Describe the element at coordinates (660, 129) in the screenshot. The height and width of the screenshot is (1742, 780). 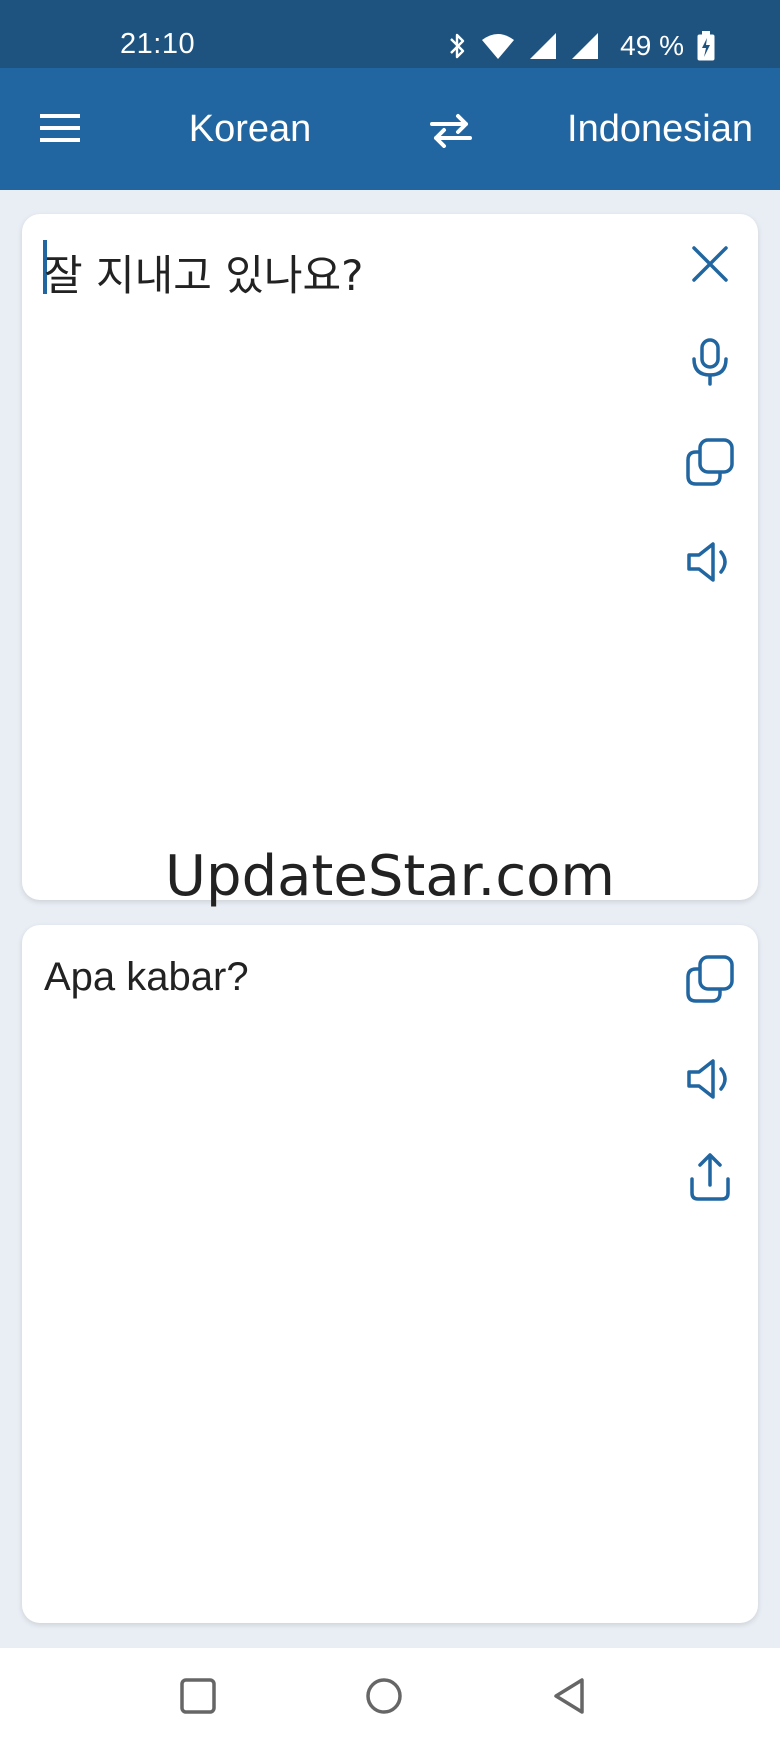
I see `target-language-selector: Indonesian` at that location.